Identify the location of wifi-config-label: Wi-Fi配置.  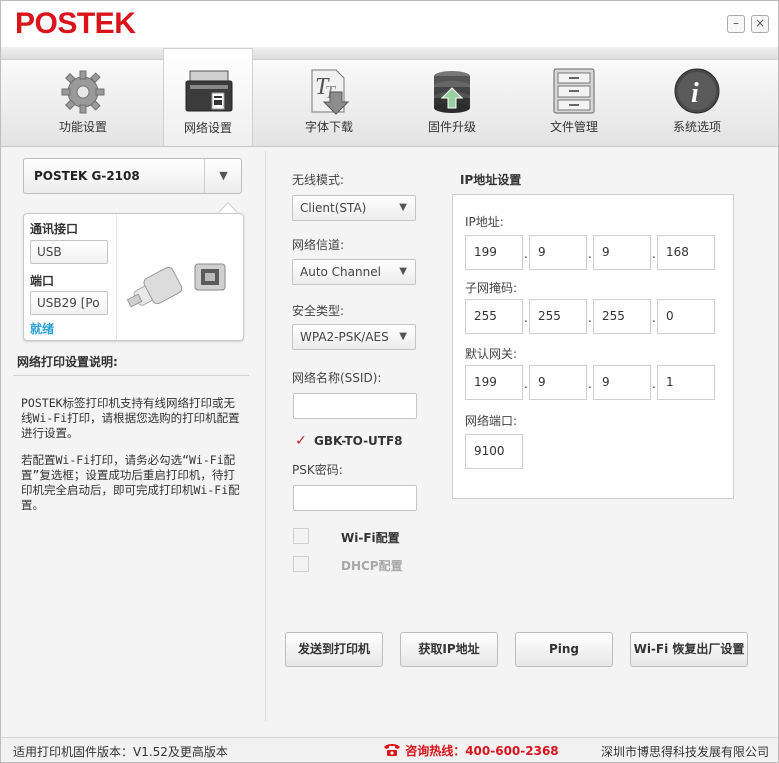
(370, 538).